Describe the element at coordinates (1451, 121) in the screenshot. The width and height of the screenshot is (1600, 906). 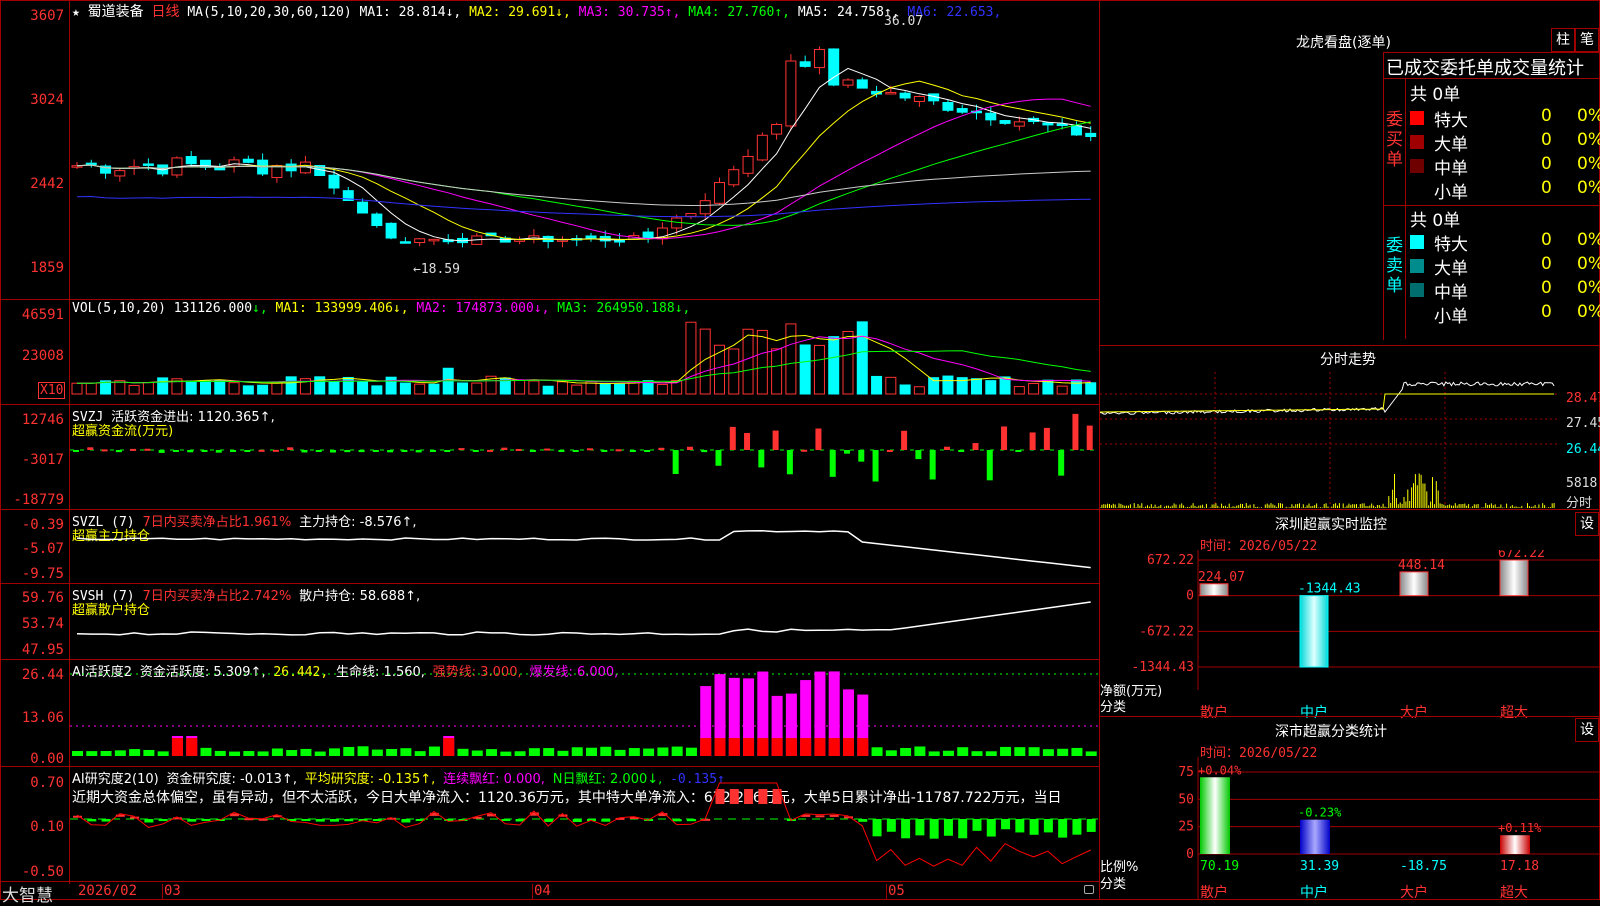
I see `order-type-label: 特大` at that location.